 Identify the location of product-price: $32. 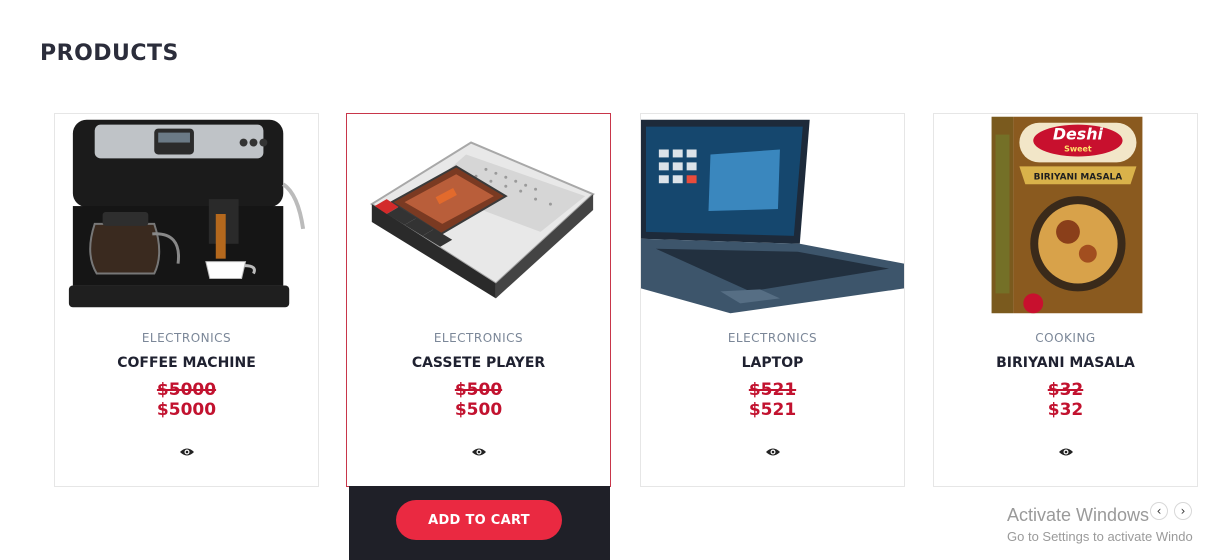
(1065, 410).